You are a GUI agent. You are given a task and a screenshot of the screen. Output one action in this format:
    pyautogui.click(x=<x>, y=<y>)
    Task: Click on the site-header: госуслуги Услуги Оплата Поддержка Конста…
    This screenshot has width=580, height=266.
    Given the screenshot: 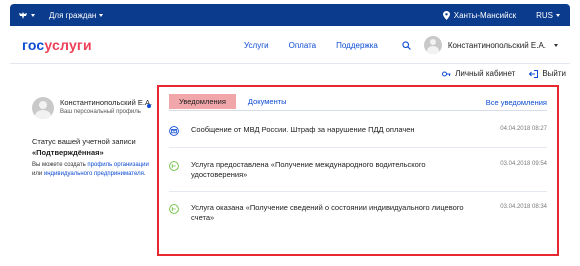 What is the action you would take?
    pyautogui.click(x=290, y=45)
    